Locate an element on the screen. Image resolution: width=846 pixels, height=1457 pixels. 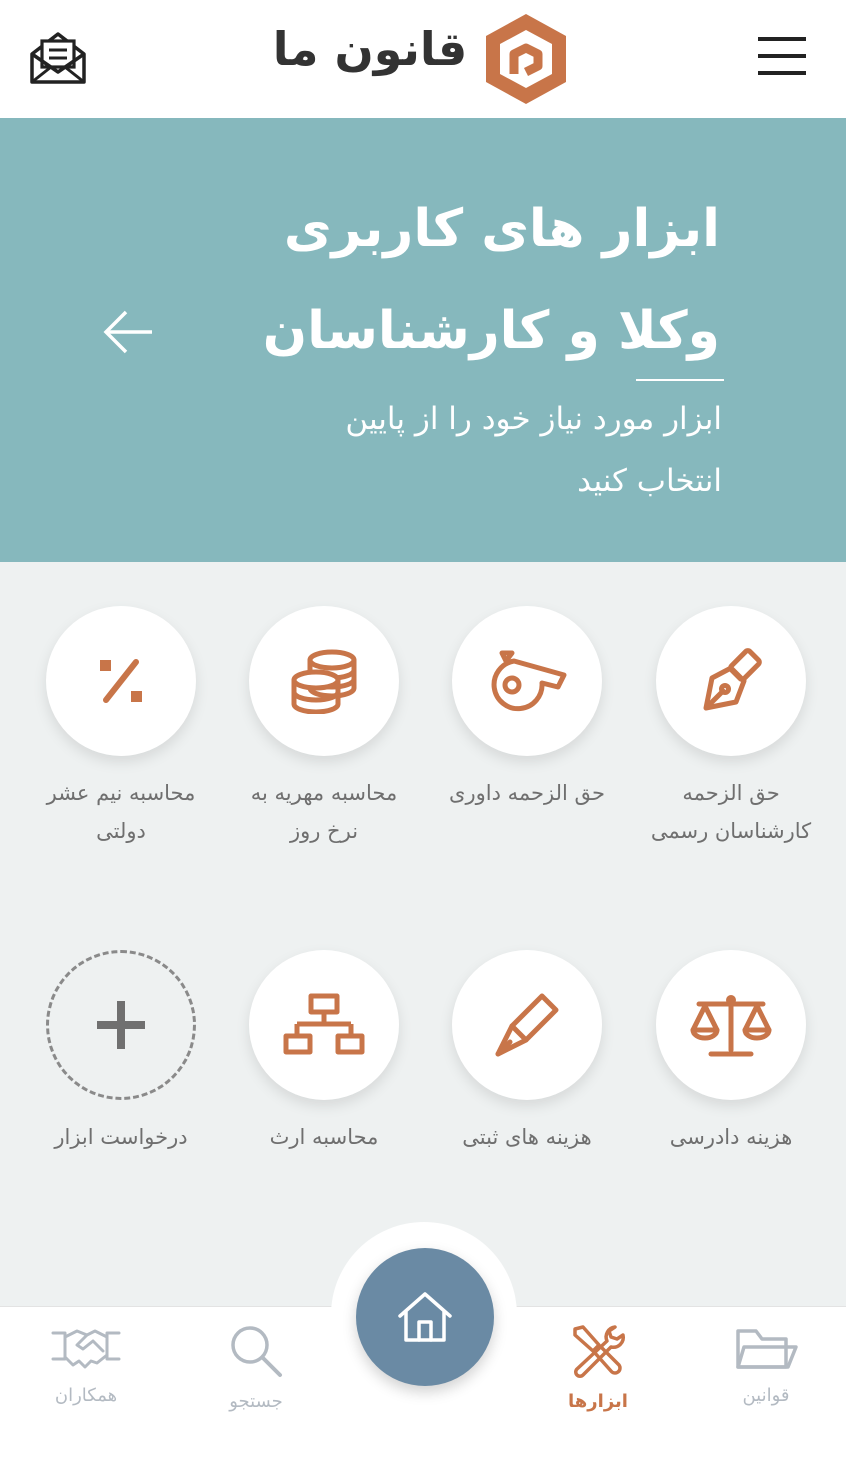
nav-item-search: جستجو is located at coordinates (256, 1367).